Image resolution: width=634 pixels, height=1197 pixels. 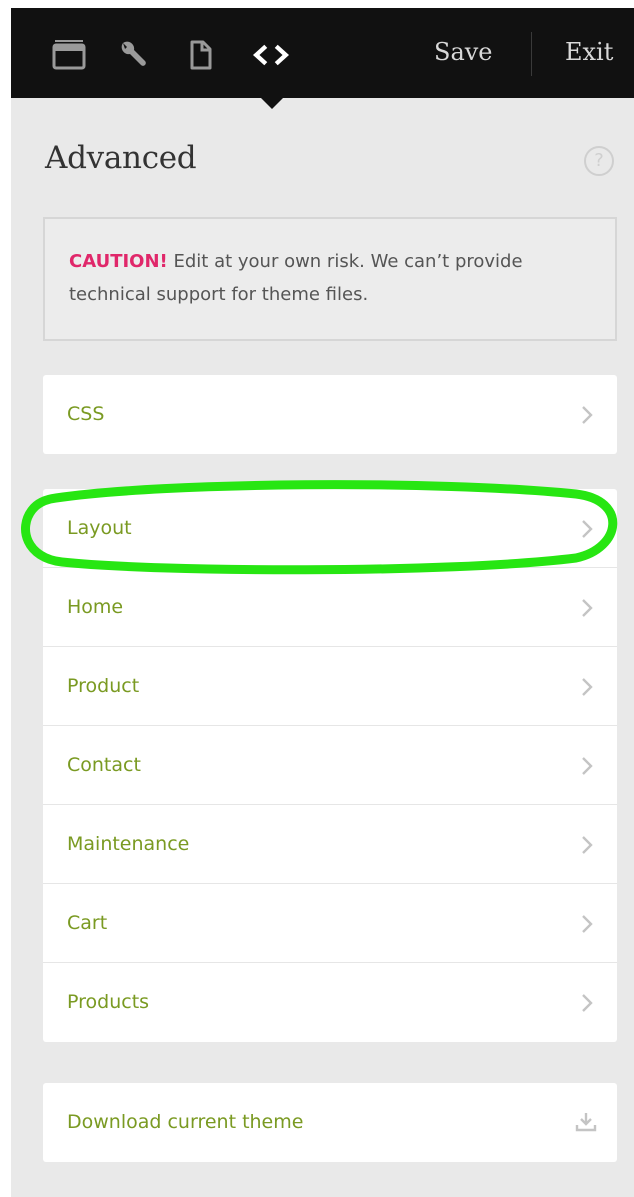 I want to click on list-item-product: Product, so click(x=330, y=686).